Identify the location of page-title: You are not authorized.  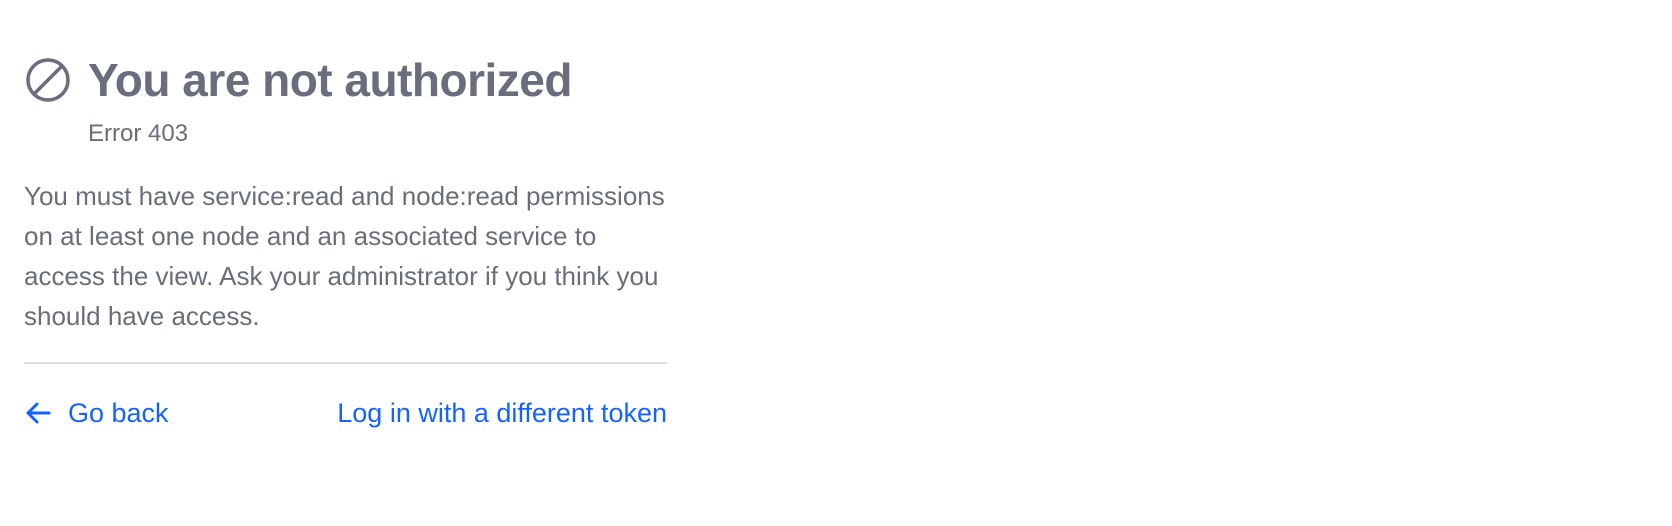
(330, 80).